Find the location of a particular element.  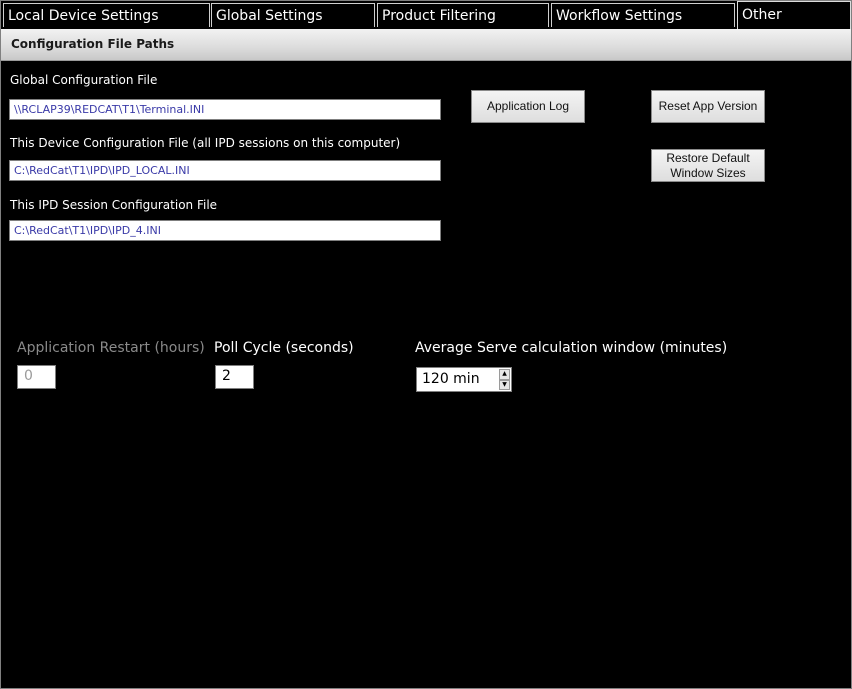

spin-up-icon: ▲ is located at coordinates (504, 374).